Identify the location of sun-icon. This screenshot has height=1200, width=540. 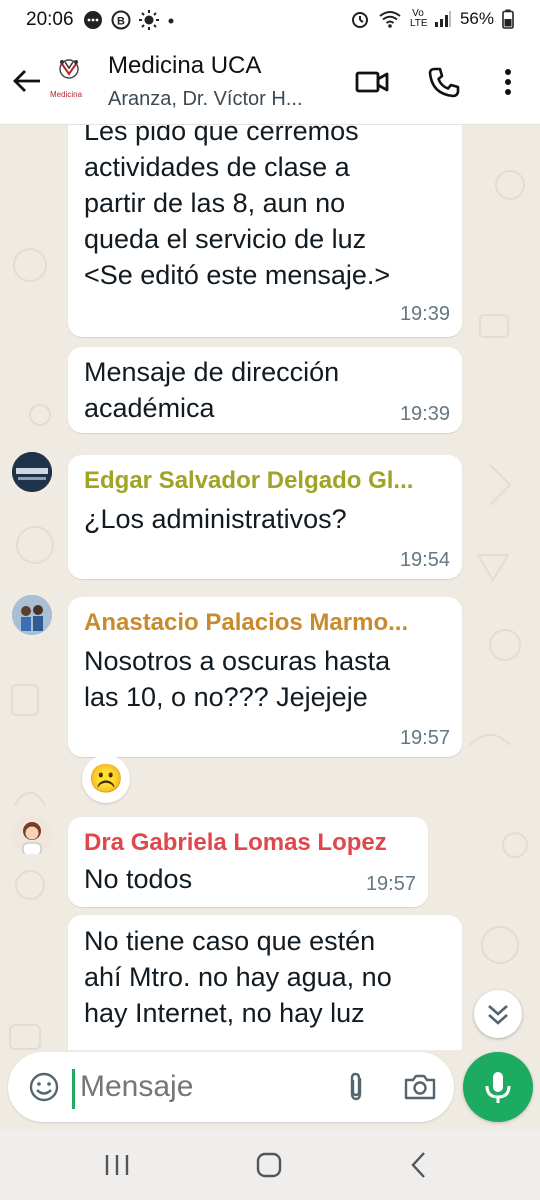
(149, 20).